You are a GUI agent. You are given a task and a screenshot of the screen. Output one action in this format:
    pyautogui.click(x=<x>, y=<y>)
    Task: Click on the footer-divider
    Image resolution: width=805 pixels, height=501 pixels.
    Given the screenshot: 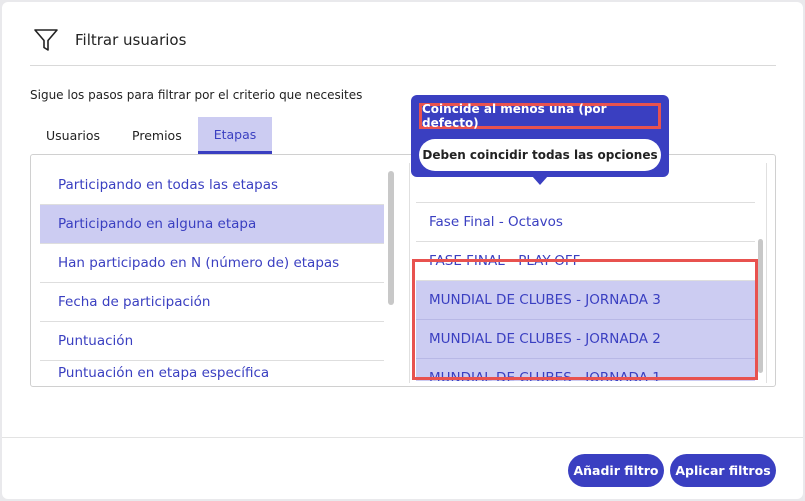 What is the action you would take?
    pyautogui.click(x=402, y=437)
    